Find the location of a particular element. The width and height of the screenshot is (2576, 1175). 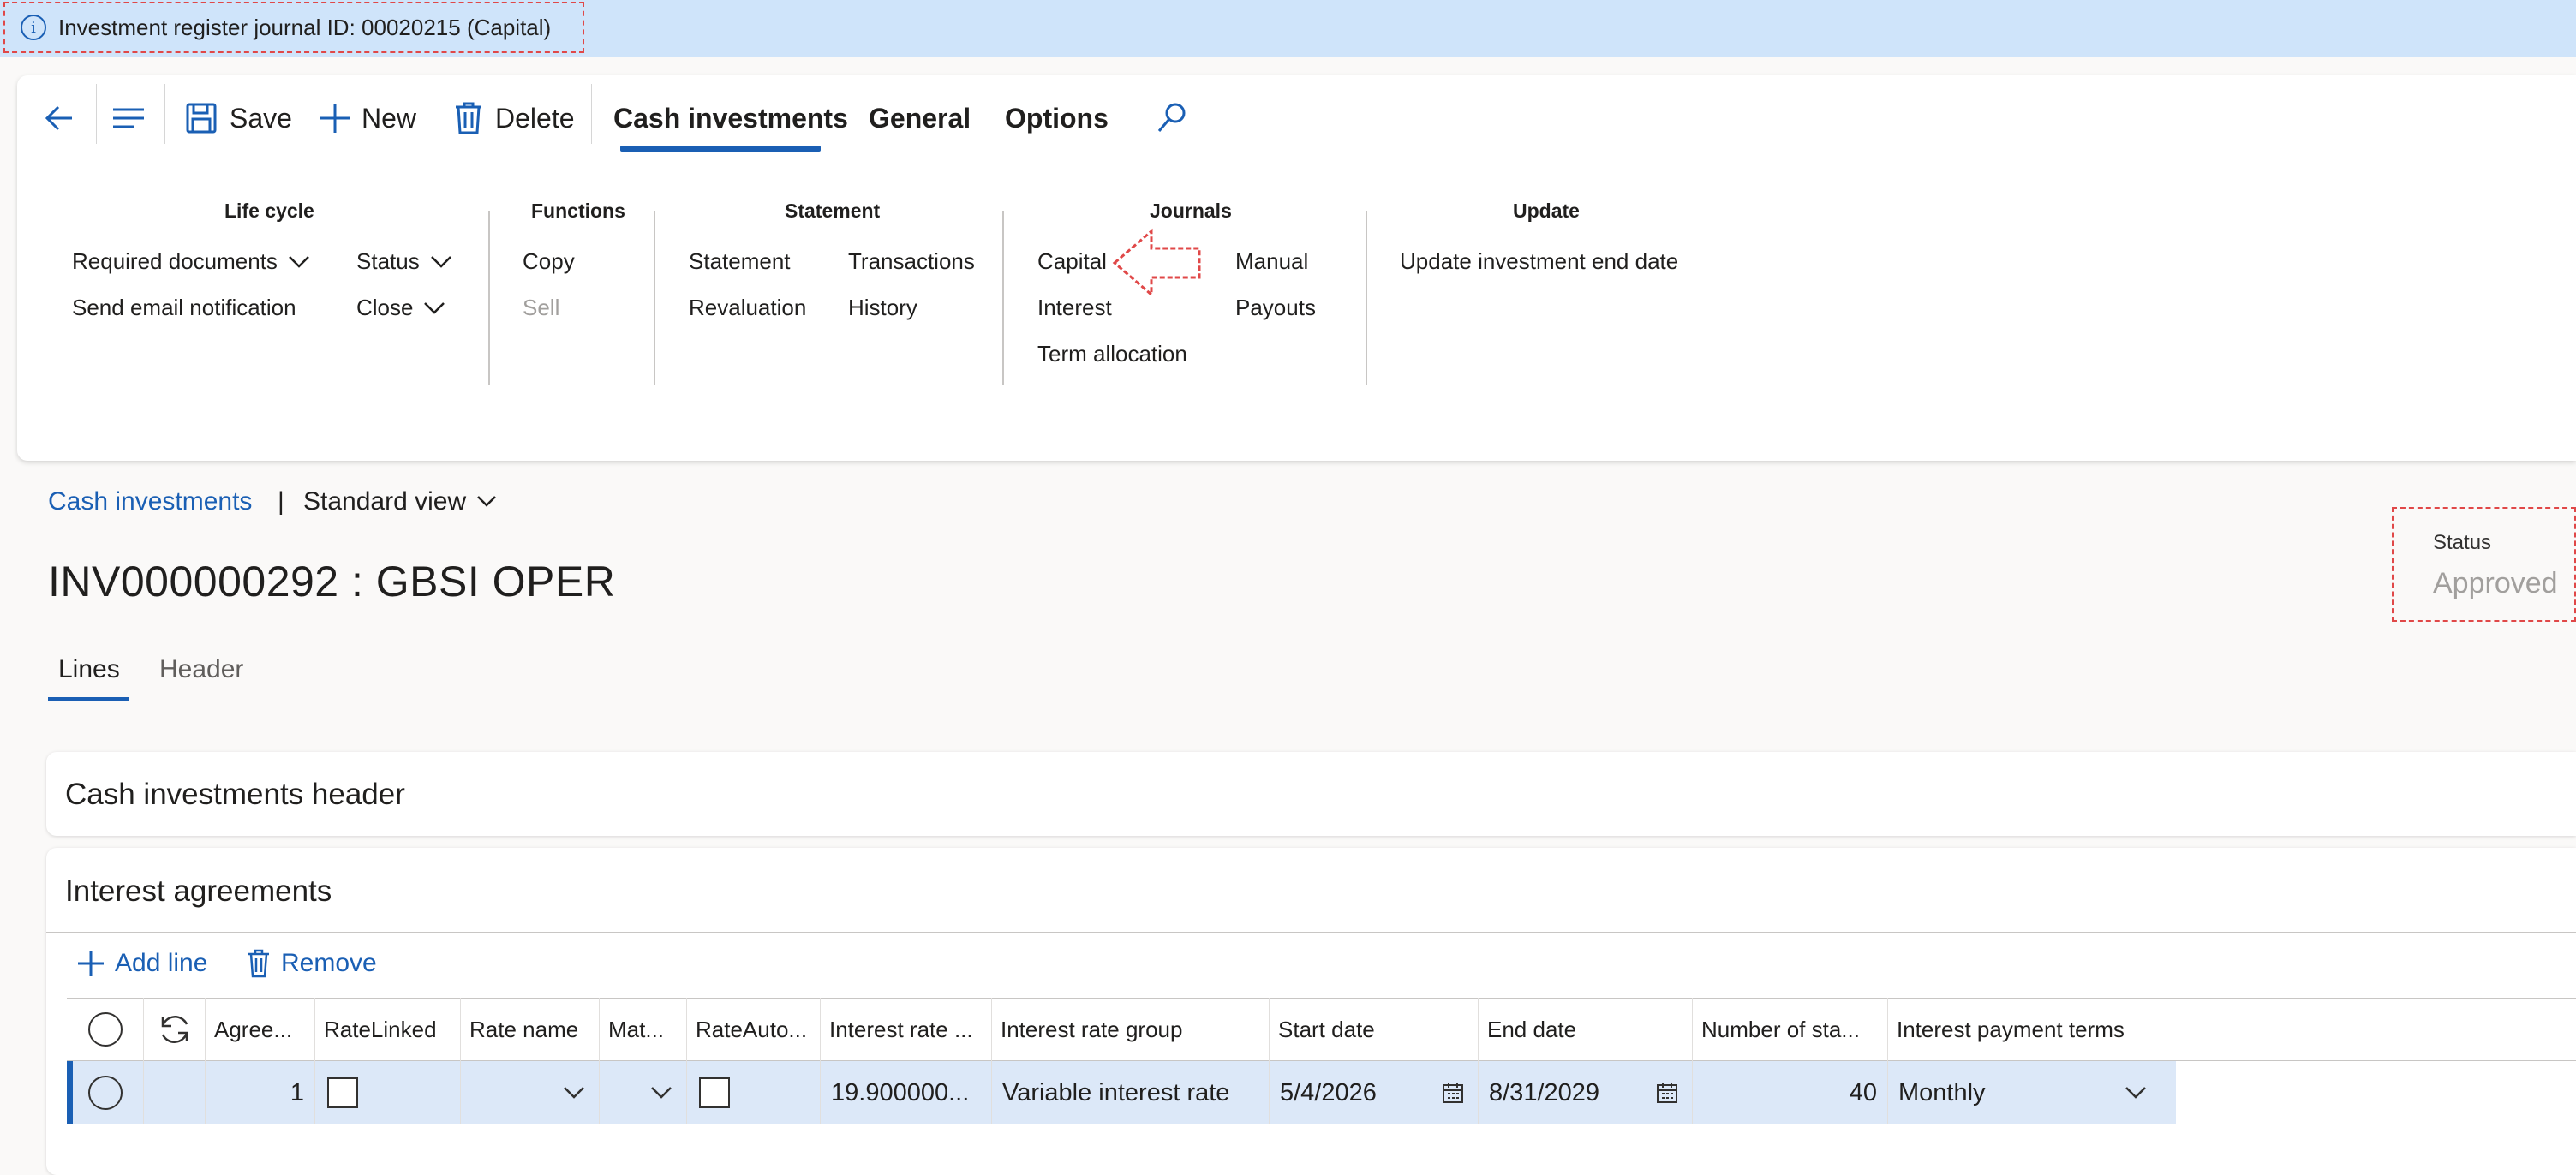

back-arrow-icon is located at coordinates (58, 118).